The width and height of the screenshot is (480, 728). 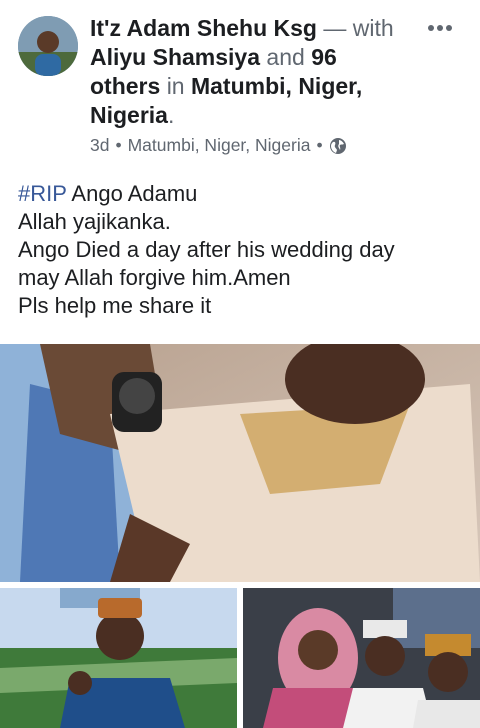 What do you see at coordinates (94, 221) in the screenshot?
I see `post-line-2: Allah yajikanka.` at bounding box center [94, 221].